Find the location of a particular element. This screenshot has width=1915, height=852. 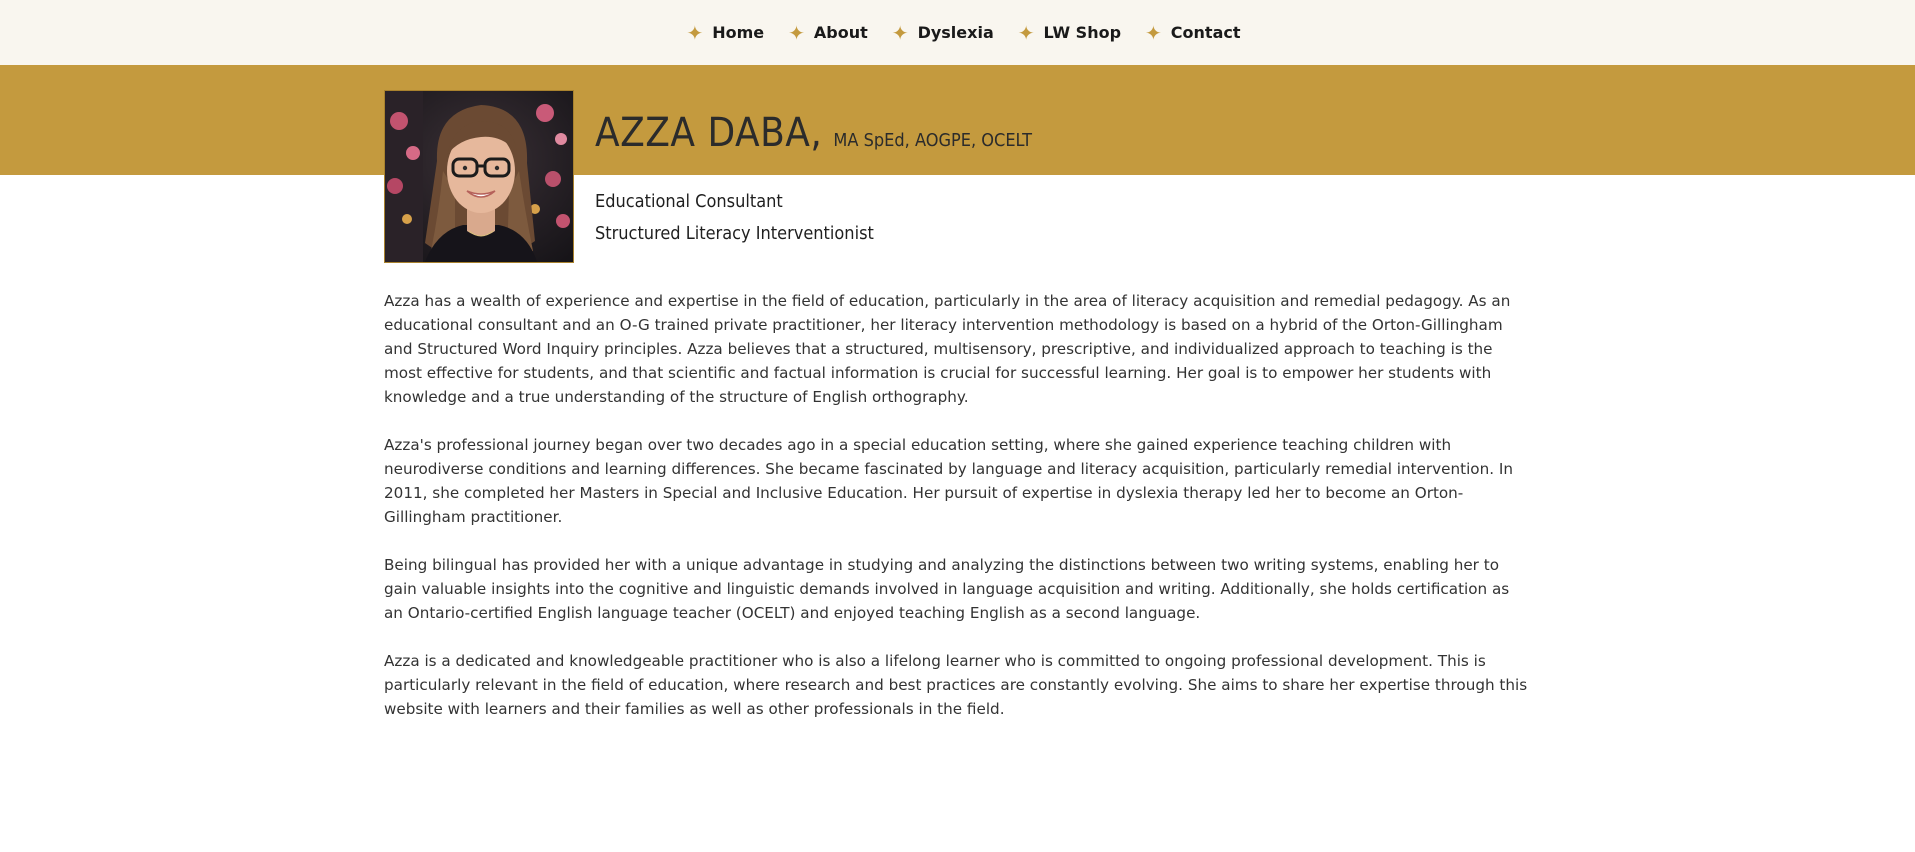

nav-label-about: About is located at coordinates (841, 32).